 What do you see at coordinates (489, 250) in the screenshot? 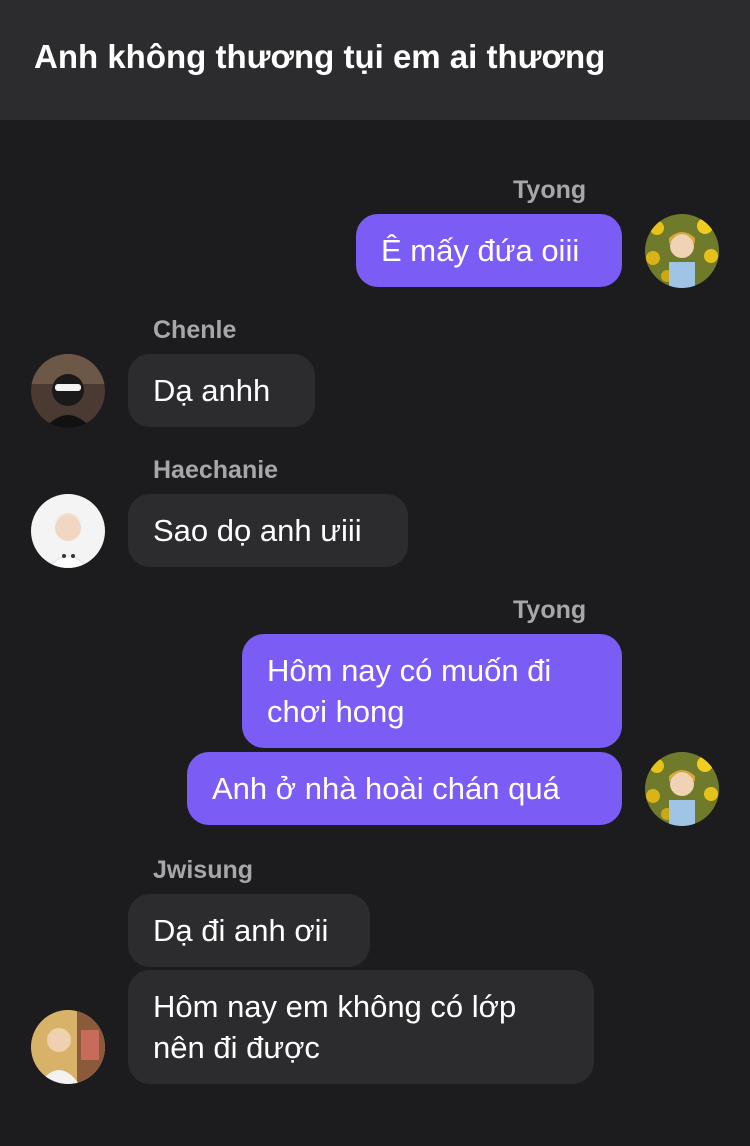
I see `message-bubble: Ê mấy đứa oiii` at bounding box center [489, 250].